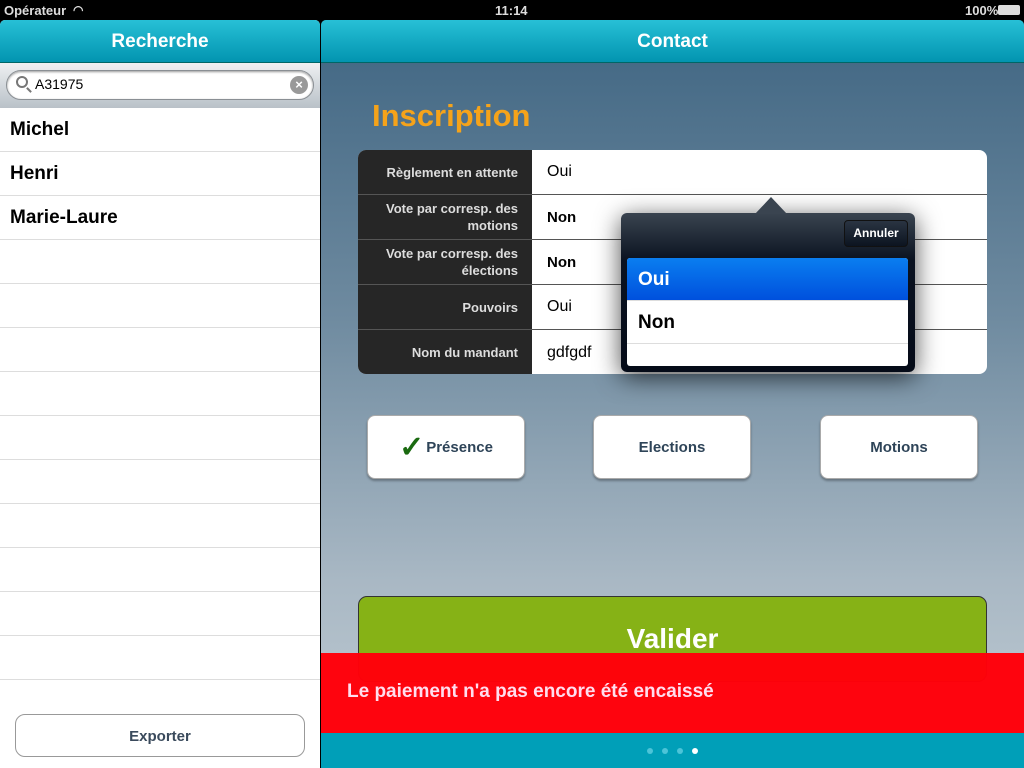 This screenshot has width=1024, height=768. Describe the element at coordinates (78, 10) in the screenshot. I see `wifi-icon: ◠` at that location.